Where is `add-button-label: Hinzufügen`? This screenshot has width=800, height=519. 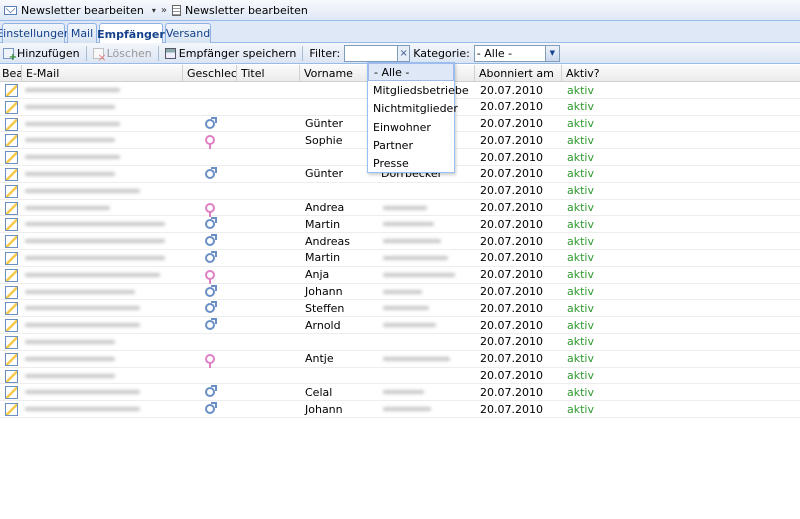 add-button-label: Hinzufügen is located at coordinates (48, 53).